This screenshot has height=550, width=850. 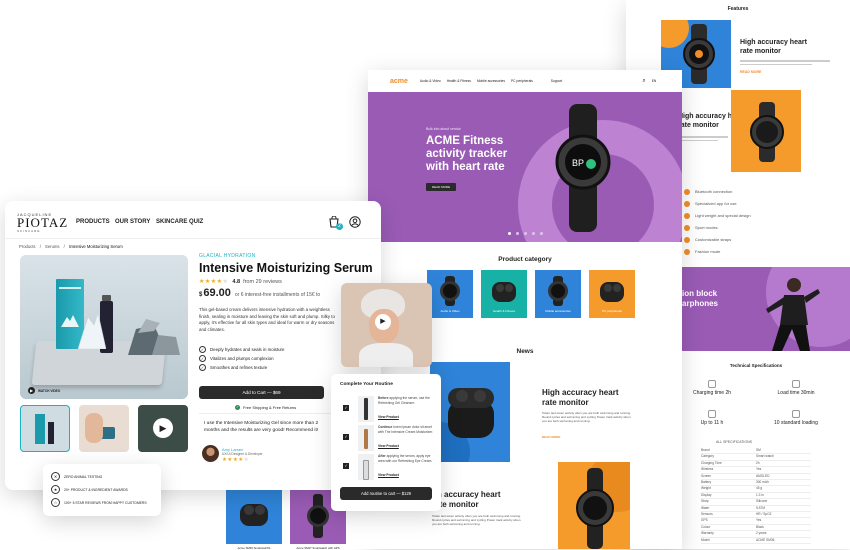 I want to click on category-tile-mobile: Mobile accessories, so click(x=558, y=294).